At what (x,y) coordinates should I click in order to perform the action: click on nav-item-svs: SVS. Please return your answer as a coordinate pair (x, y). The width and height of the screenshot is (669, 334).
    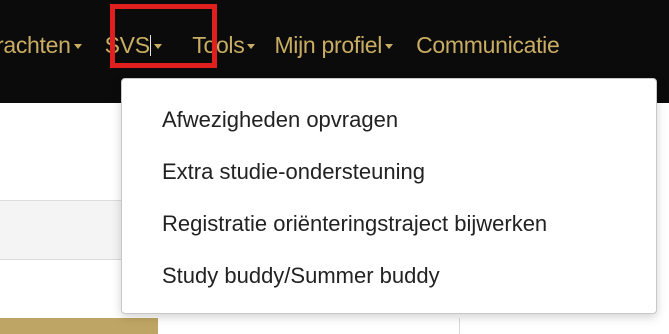
    Looking at the image, I should click on (134, 45).